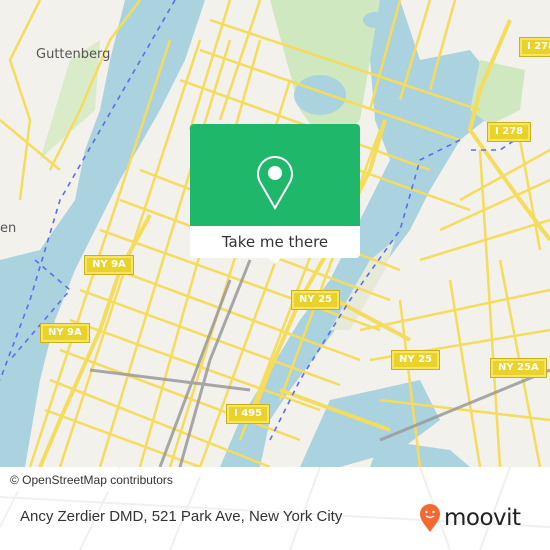 Image resolution: width=550 pixels, height=550 pixels. What do you see at coordinates (91, 480) in the screenshot?
I see `map-attribution: © OpenStreetMap contributors` at bounding box center [91, 480].